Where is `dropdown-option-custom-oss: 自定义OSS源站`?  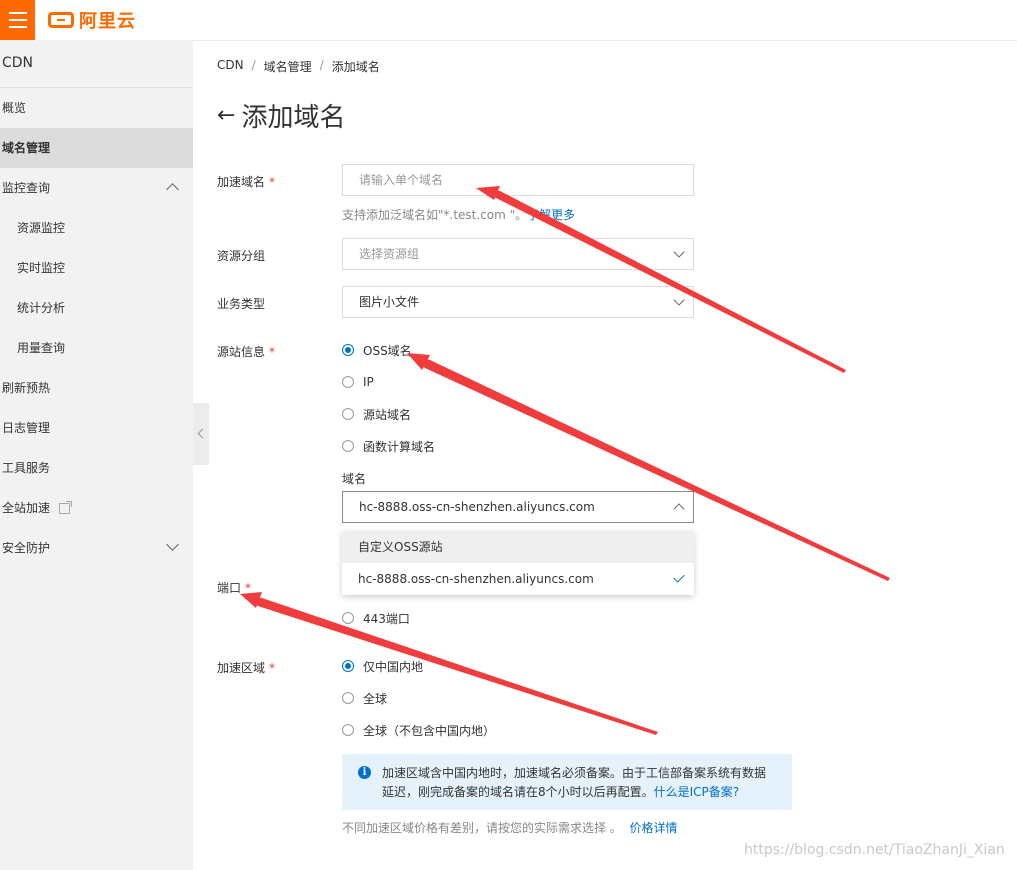
dropdown-option-custom-oss: 自定义OSS源站 is located at coordinates (518, 547).